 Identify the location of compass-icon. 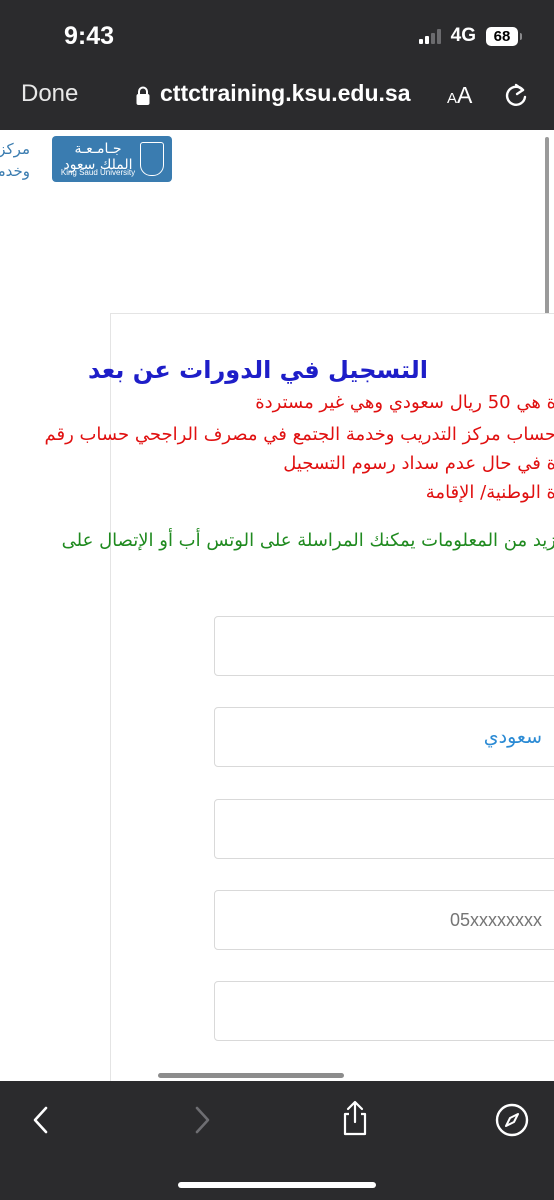
(512, 1120).